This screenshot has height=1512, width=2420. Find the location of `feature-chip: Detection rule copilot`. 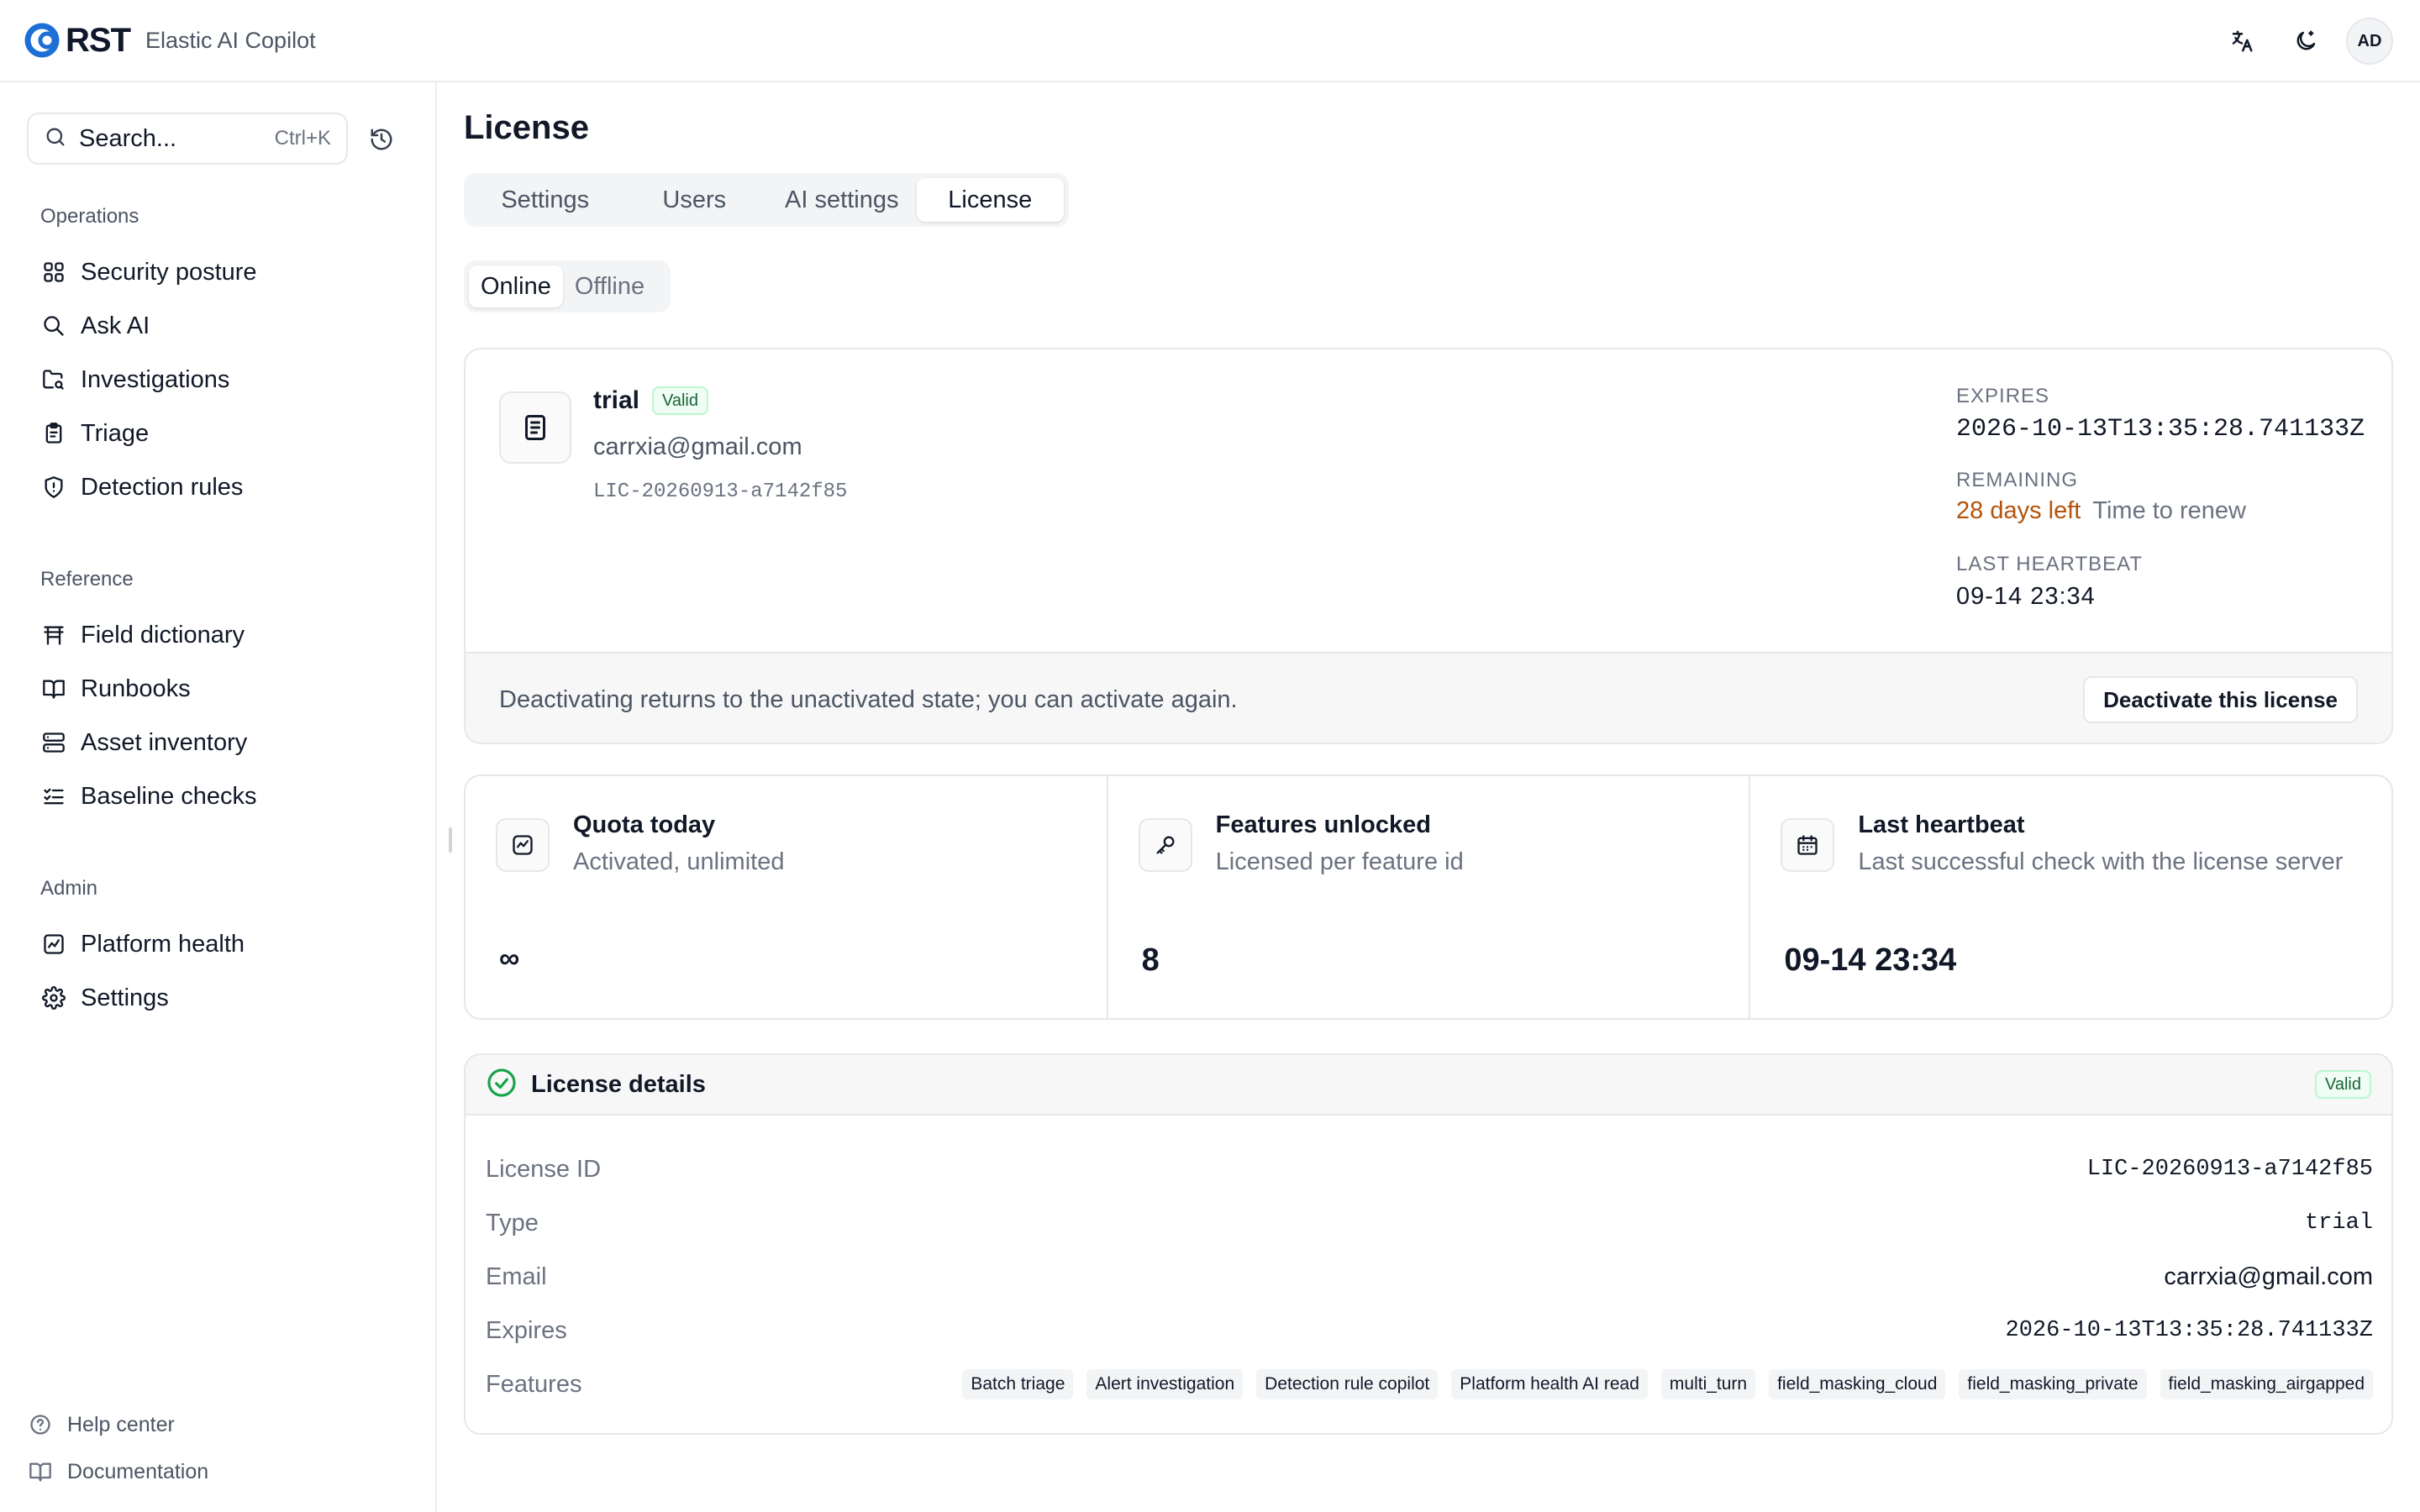

feature-chip: Detection rule copilot is located at coordinates (1347, 1384).